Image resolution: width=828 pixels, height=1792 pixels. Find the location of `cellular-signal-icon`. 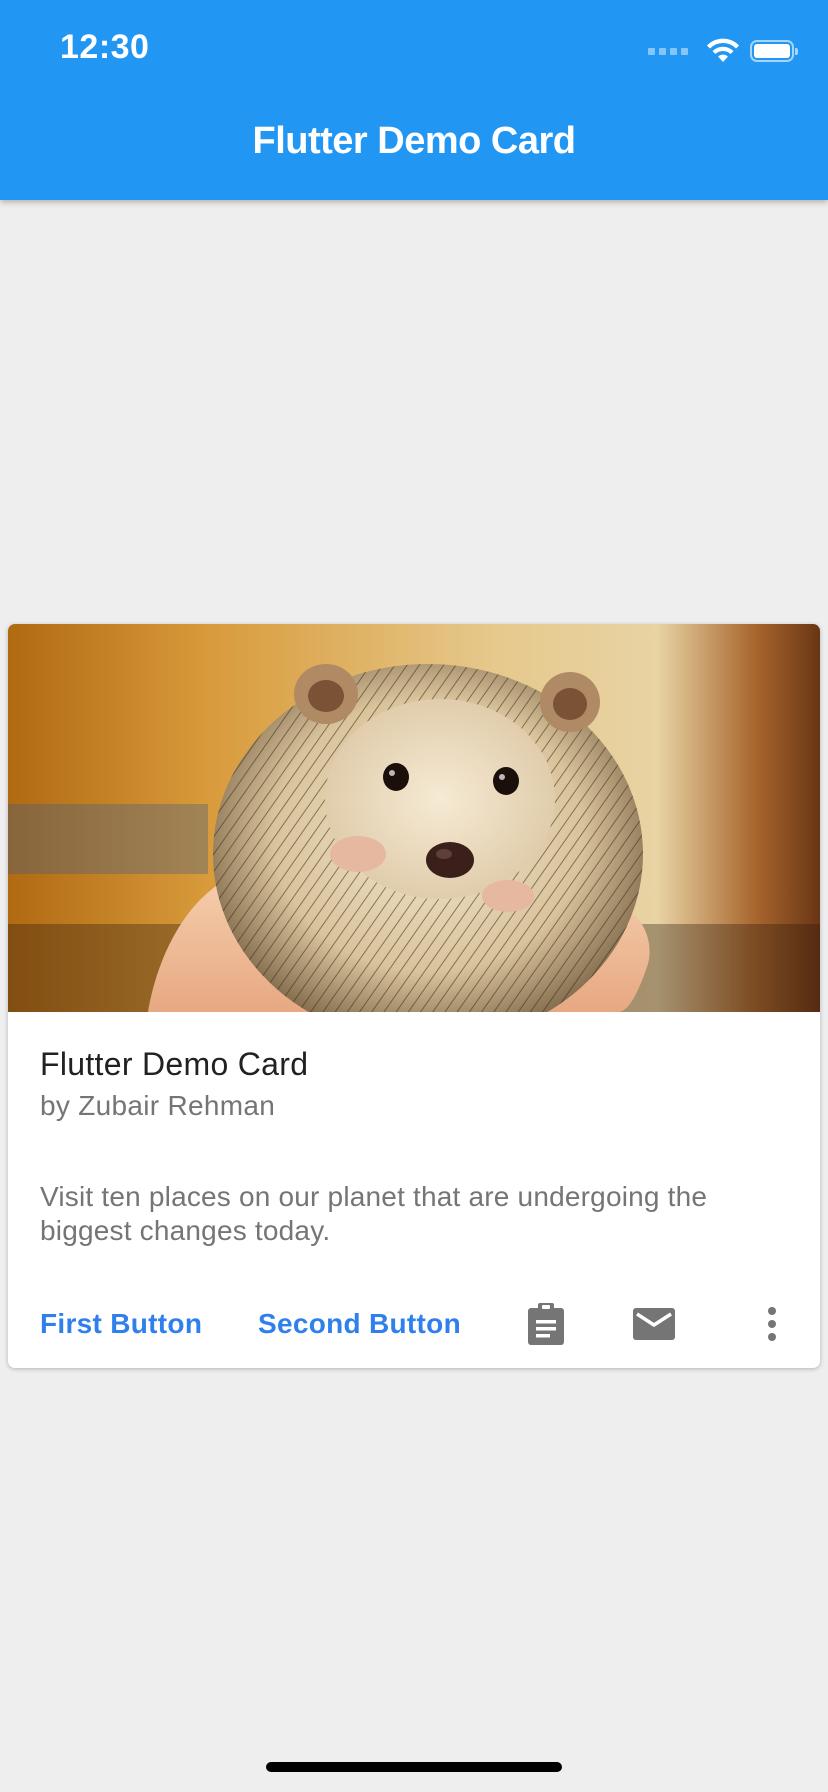

cellular-signal-icon is located at coordinates (668, 51).